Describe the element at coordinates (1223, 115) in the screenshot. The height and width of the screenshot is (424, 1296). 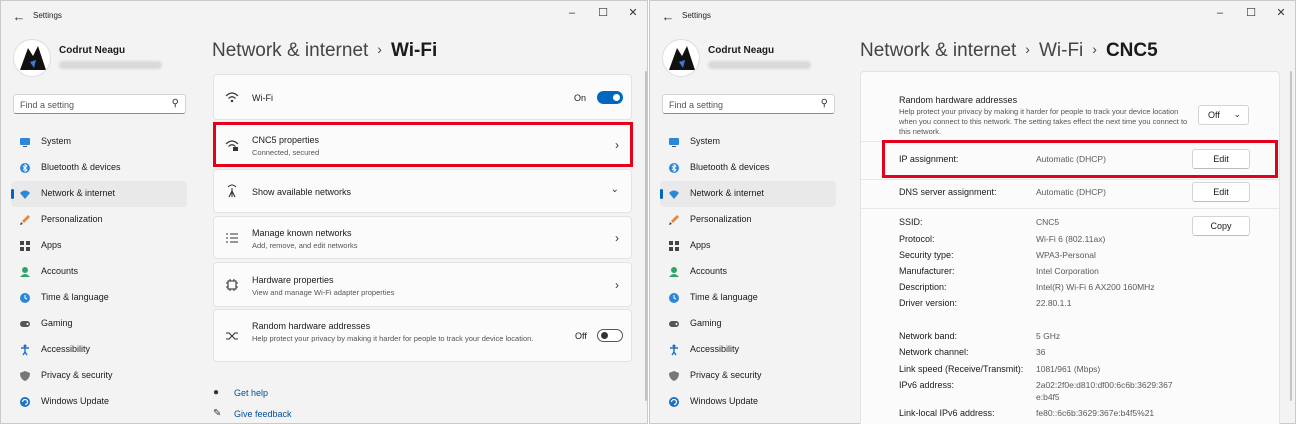
I see `random-hw-dropdown: Off ⌄` at that location.